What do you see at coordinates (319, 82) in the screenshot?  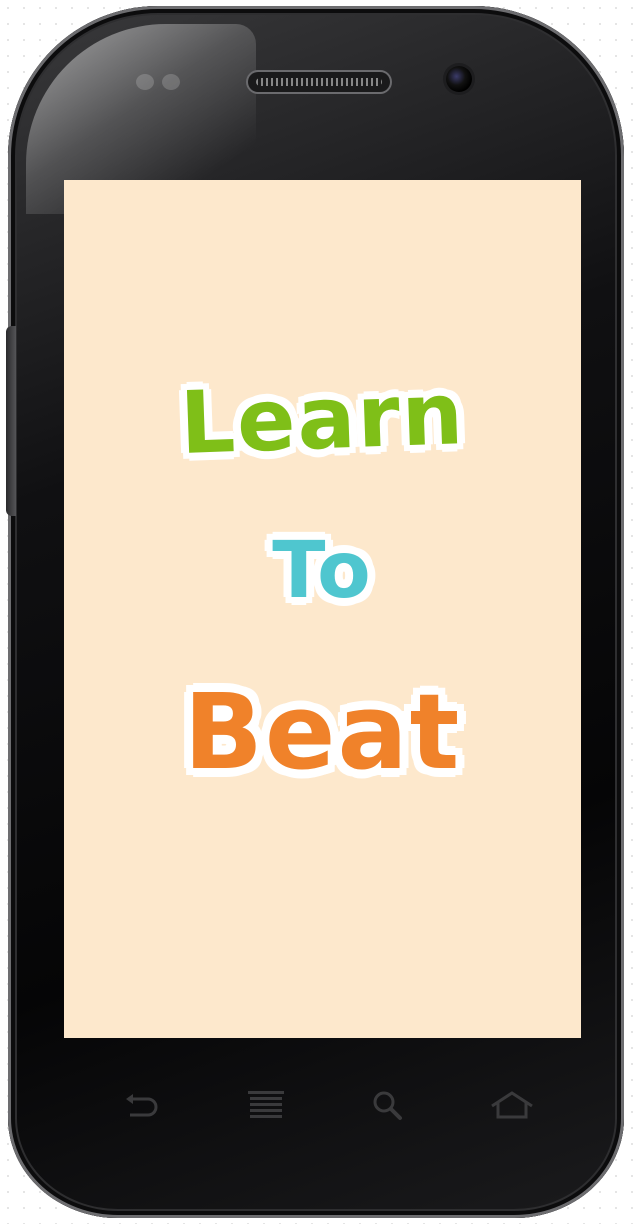 I see `earpiece-speaker` at bounding box center [319, 82].